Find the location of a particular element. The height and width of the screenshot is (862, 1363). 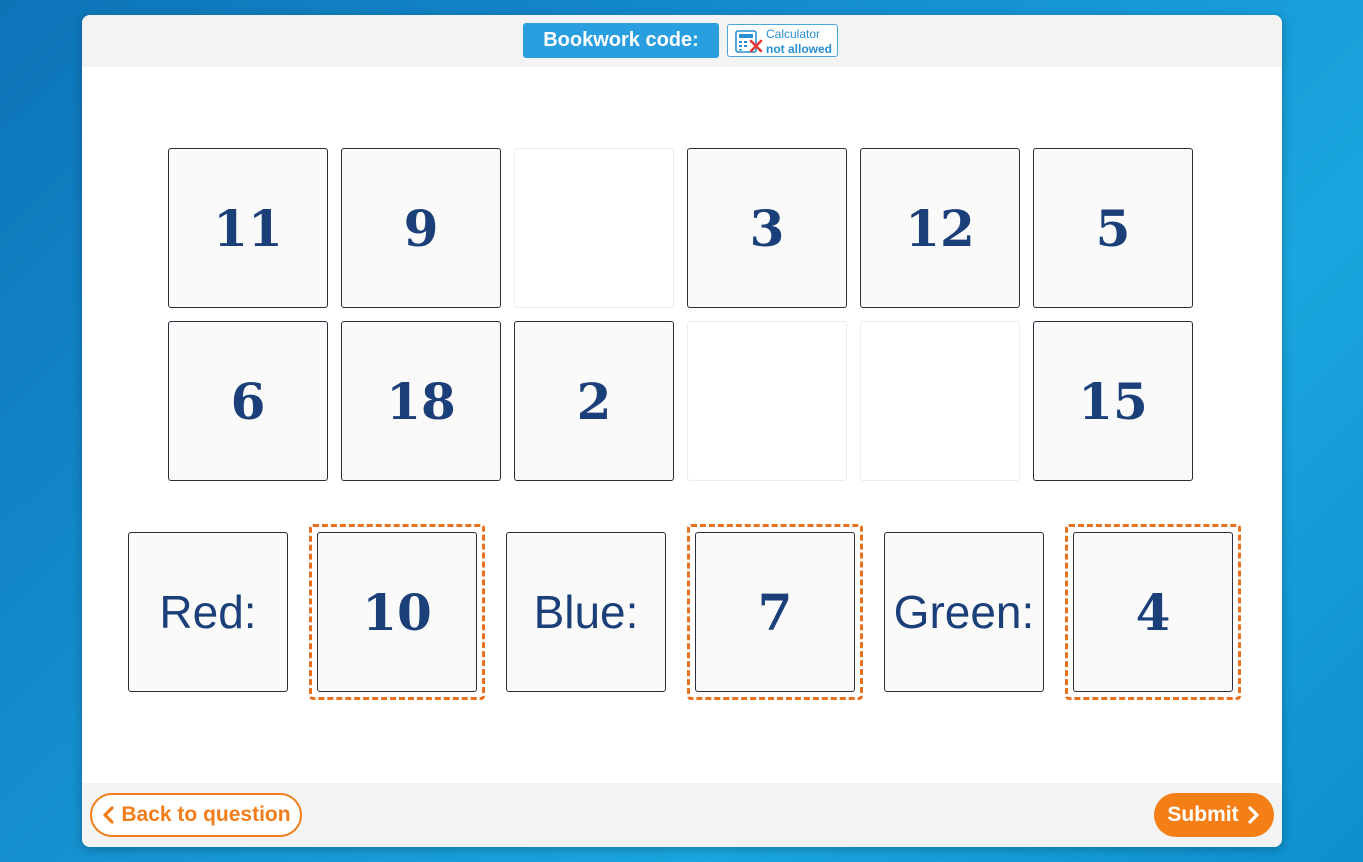

green-label: Green: is located at coordinates (964, 612).